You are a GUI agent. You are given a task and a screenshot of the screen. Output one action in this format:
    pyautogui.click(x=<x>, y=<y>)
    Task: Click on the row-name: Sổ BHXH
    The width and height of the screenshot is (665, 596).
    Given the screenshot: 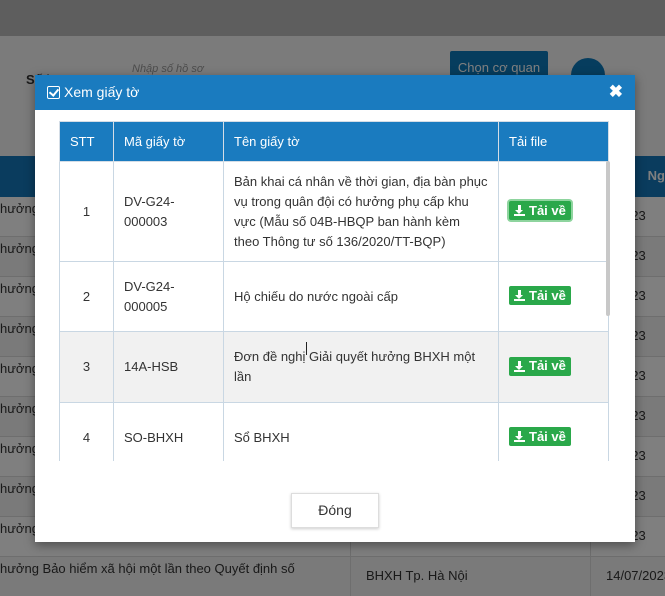 What is the action you would take?
    pyautogui.click(x=361, y=431)
    